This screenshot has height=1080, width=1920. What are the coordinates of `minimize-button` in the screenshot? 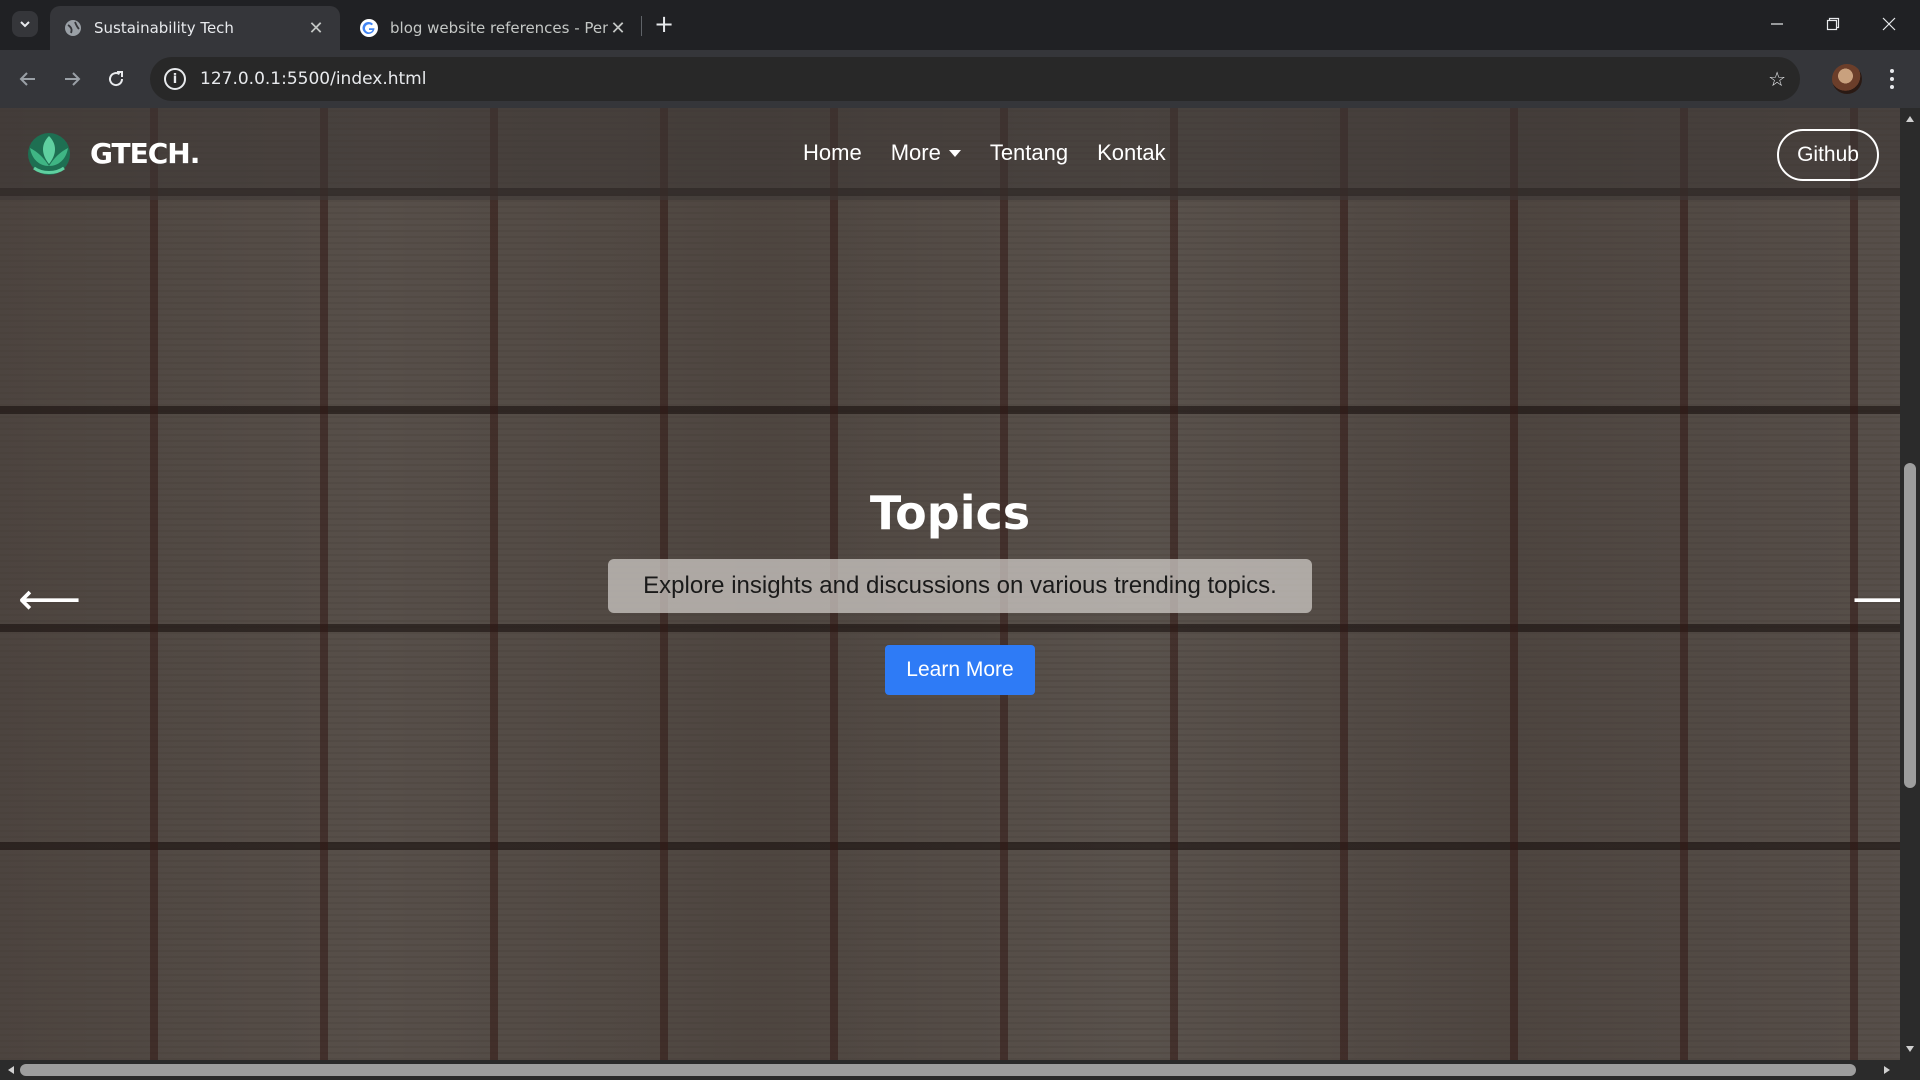 It's located at (1777, 24).